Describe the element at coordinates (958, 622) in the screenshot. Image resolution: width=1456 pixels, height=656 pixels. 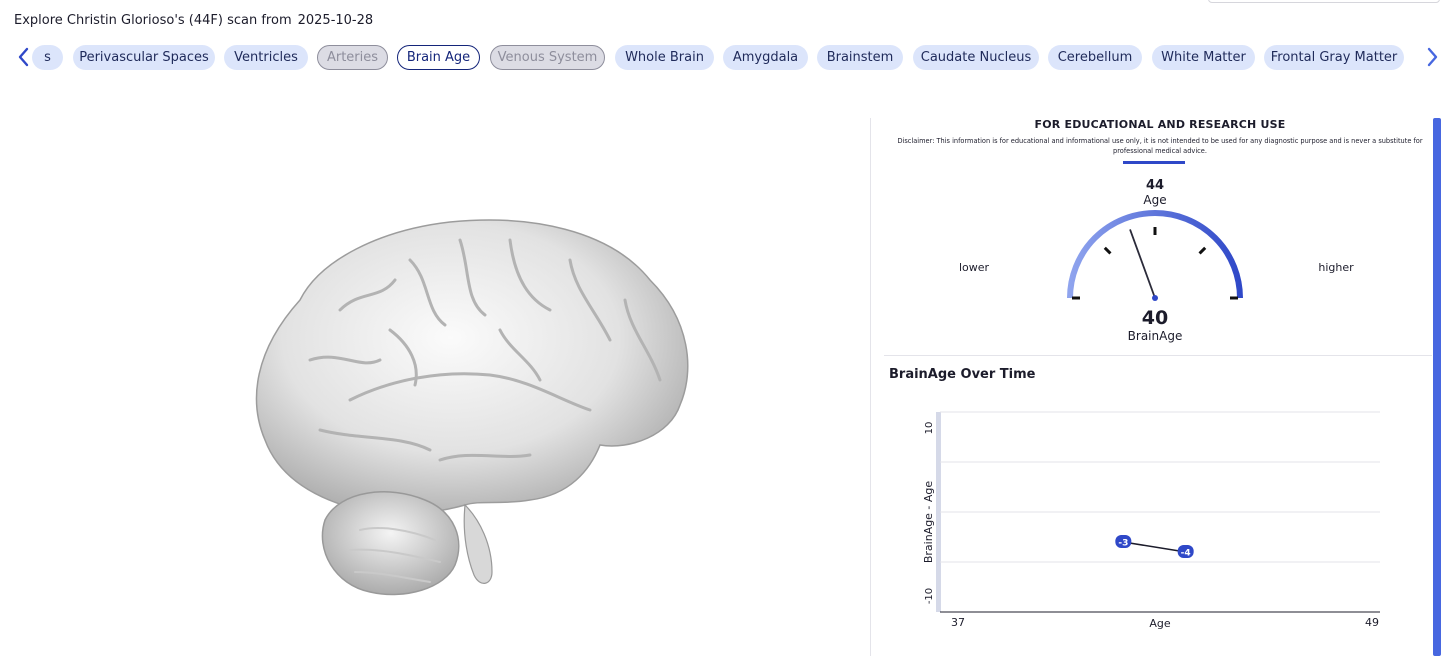
I see `x-tick-label: 37` at that location.